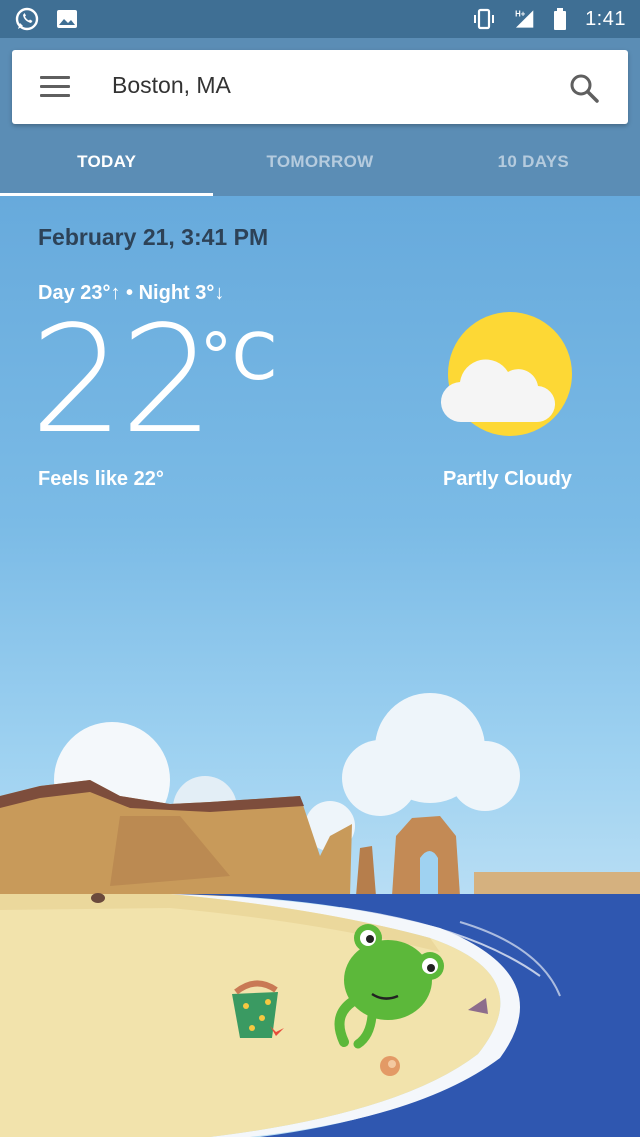  Describe the element at coordinates (67, 19) in the screenshot. I see `gallery-icon` at that location.